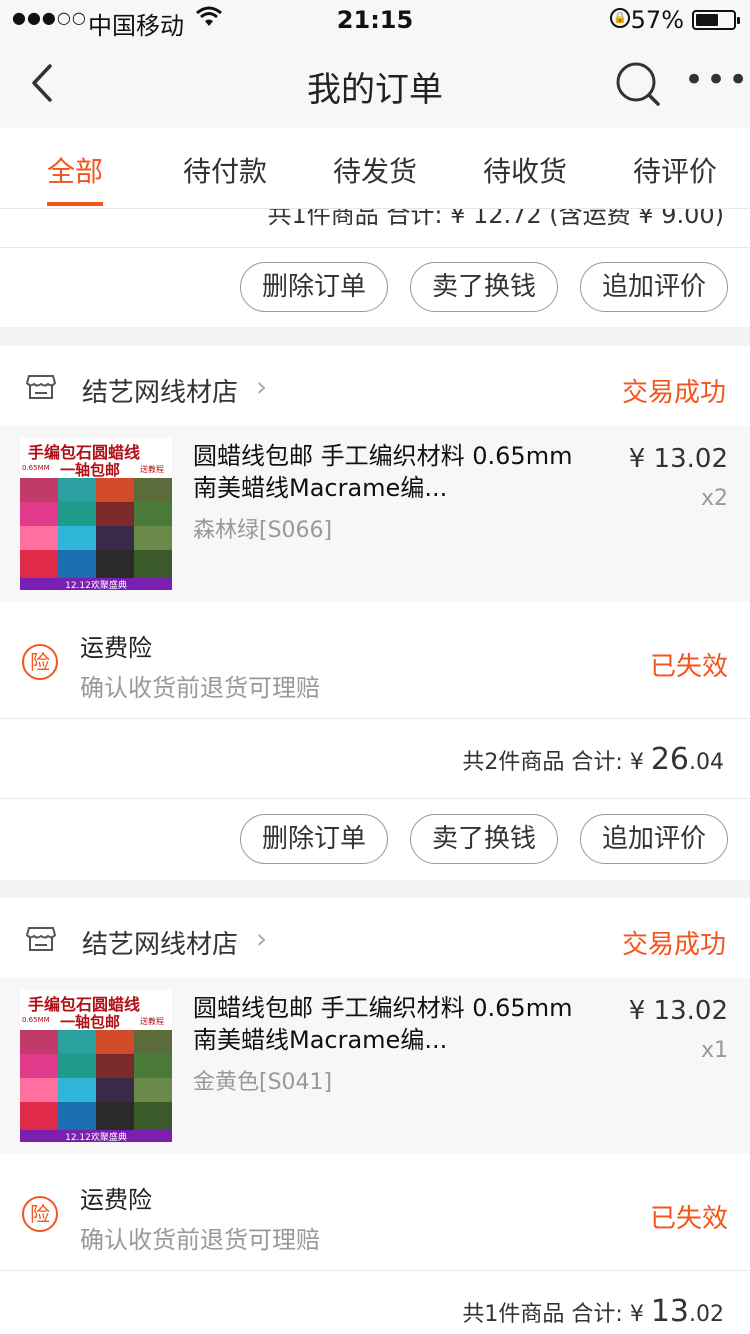 The height and width of the screenshot is (1334, 750). What do you see at coordinates (657, 20) in the screenshot?
I see `battery-percent: 57%` at bounding box center [657, 20].